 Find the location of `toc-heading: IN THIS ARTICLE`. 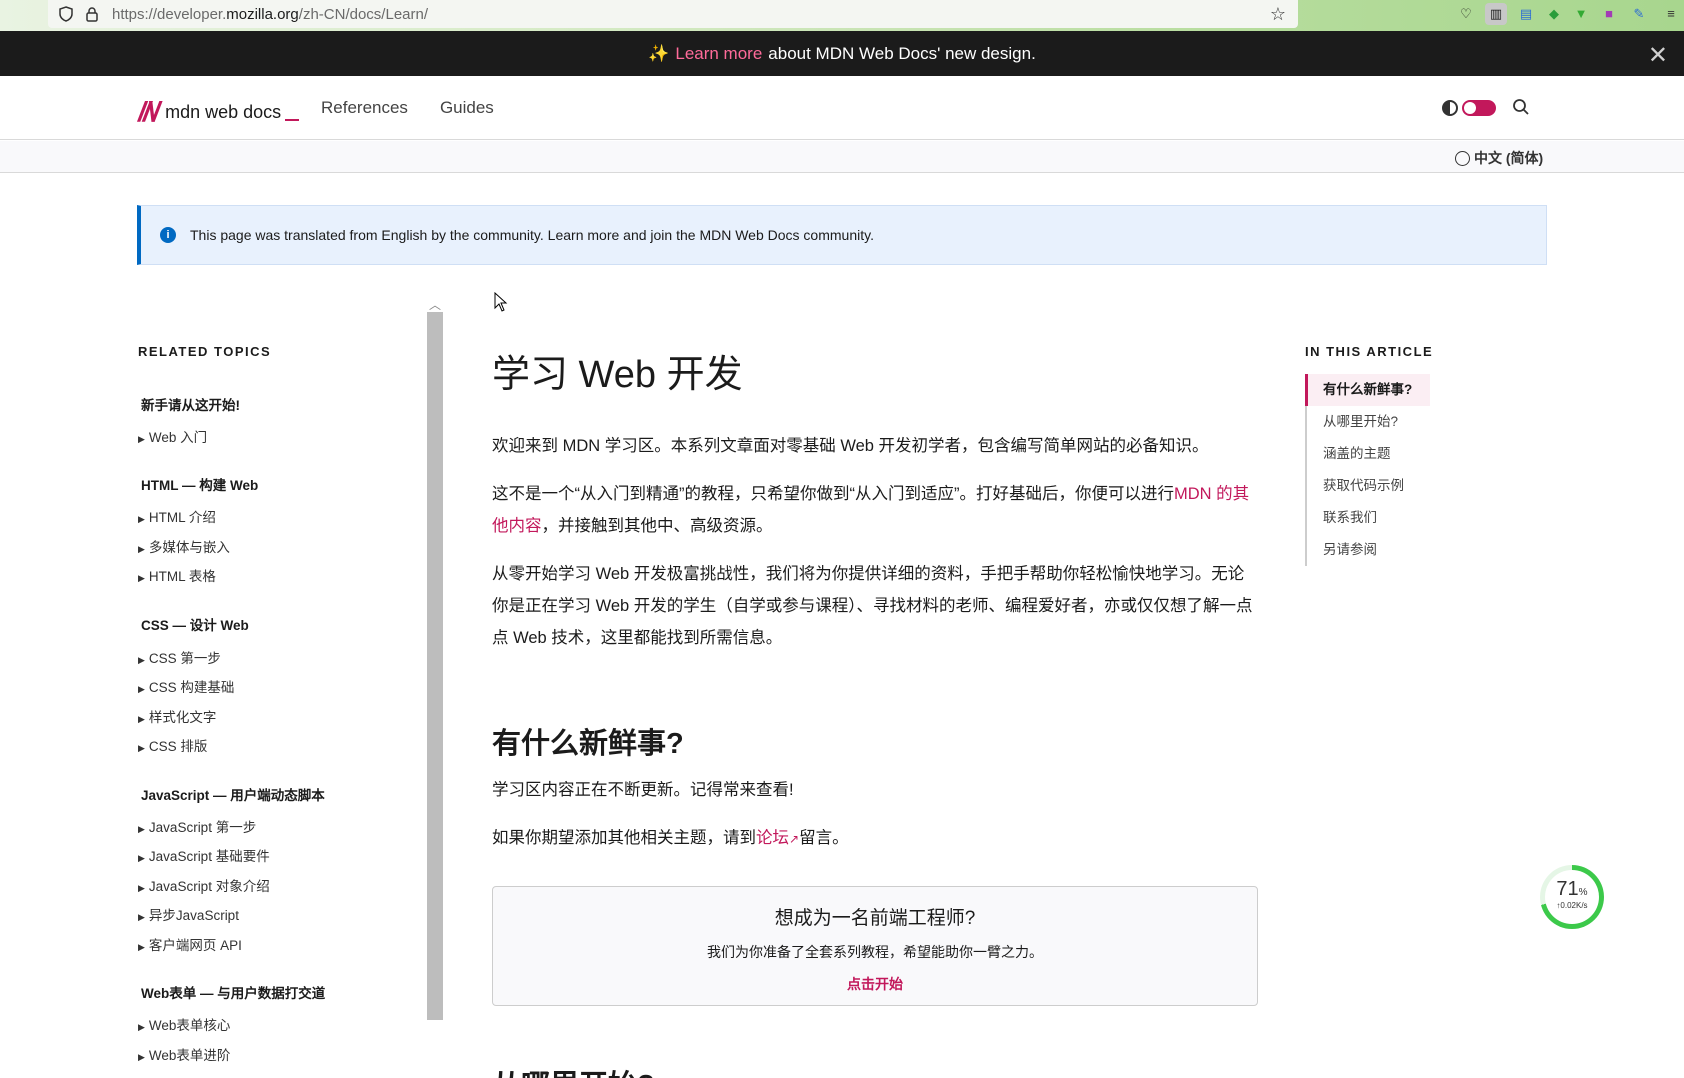

toc-heading: IN THIS ARTICLE is located at coordinates (1369, 351).